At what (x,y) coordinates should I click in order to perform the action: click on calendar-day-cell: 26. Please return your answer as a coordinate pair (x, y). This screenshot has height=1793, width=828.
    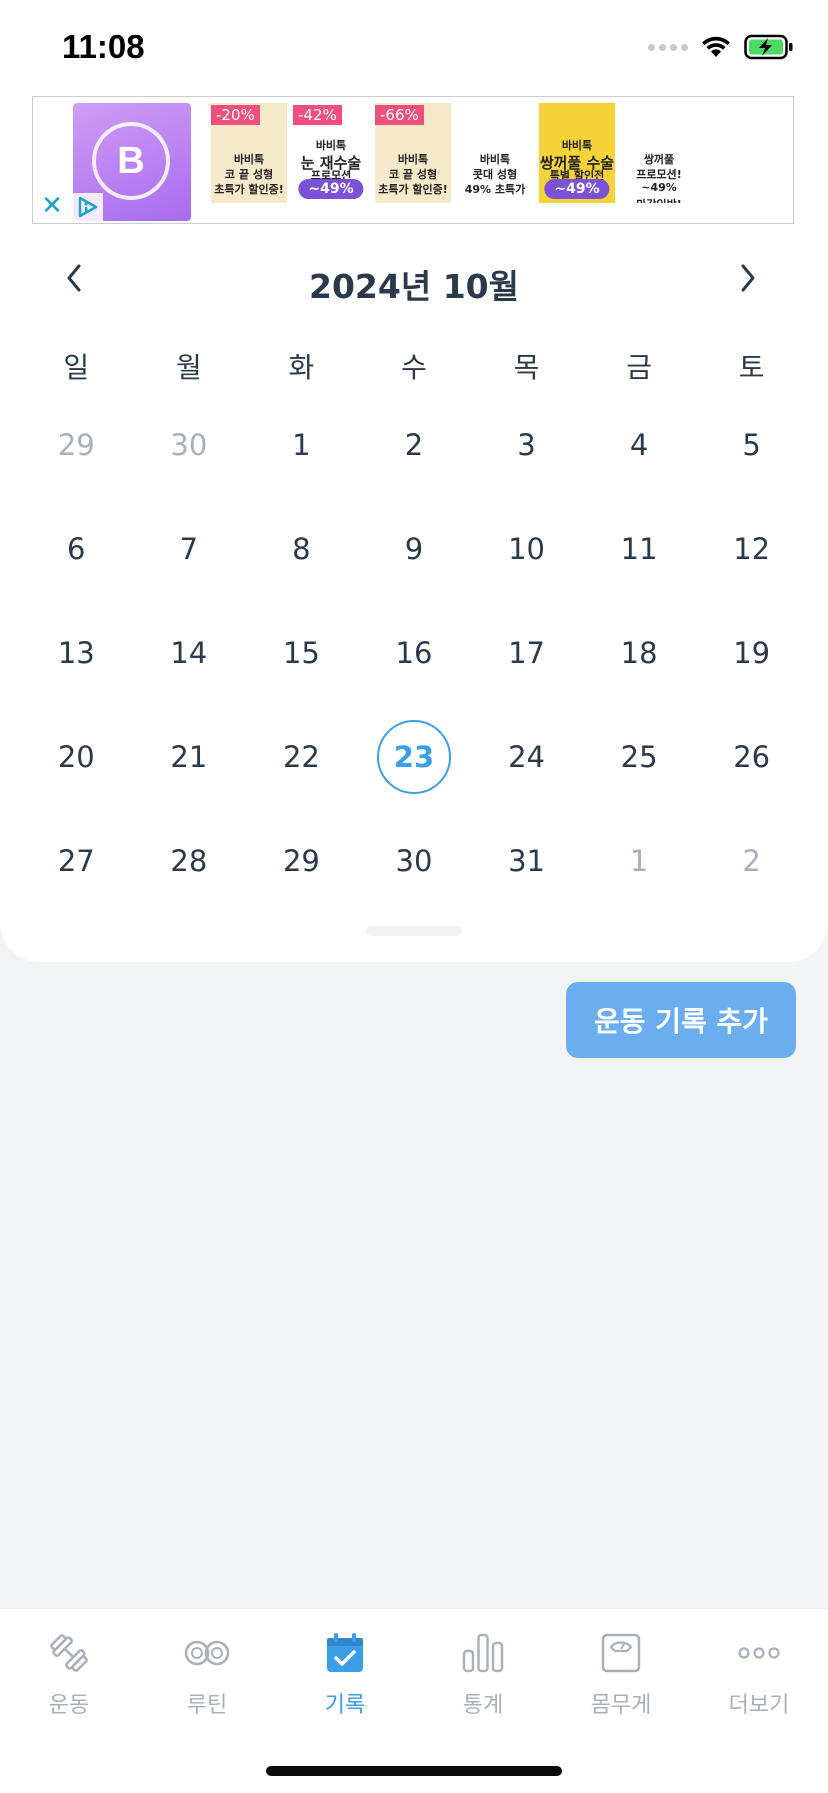
    Looking at the image, I should click on (751, 772).